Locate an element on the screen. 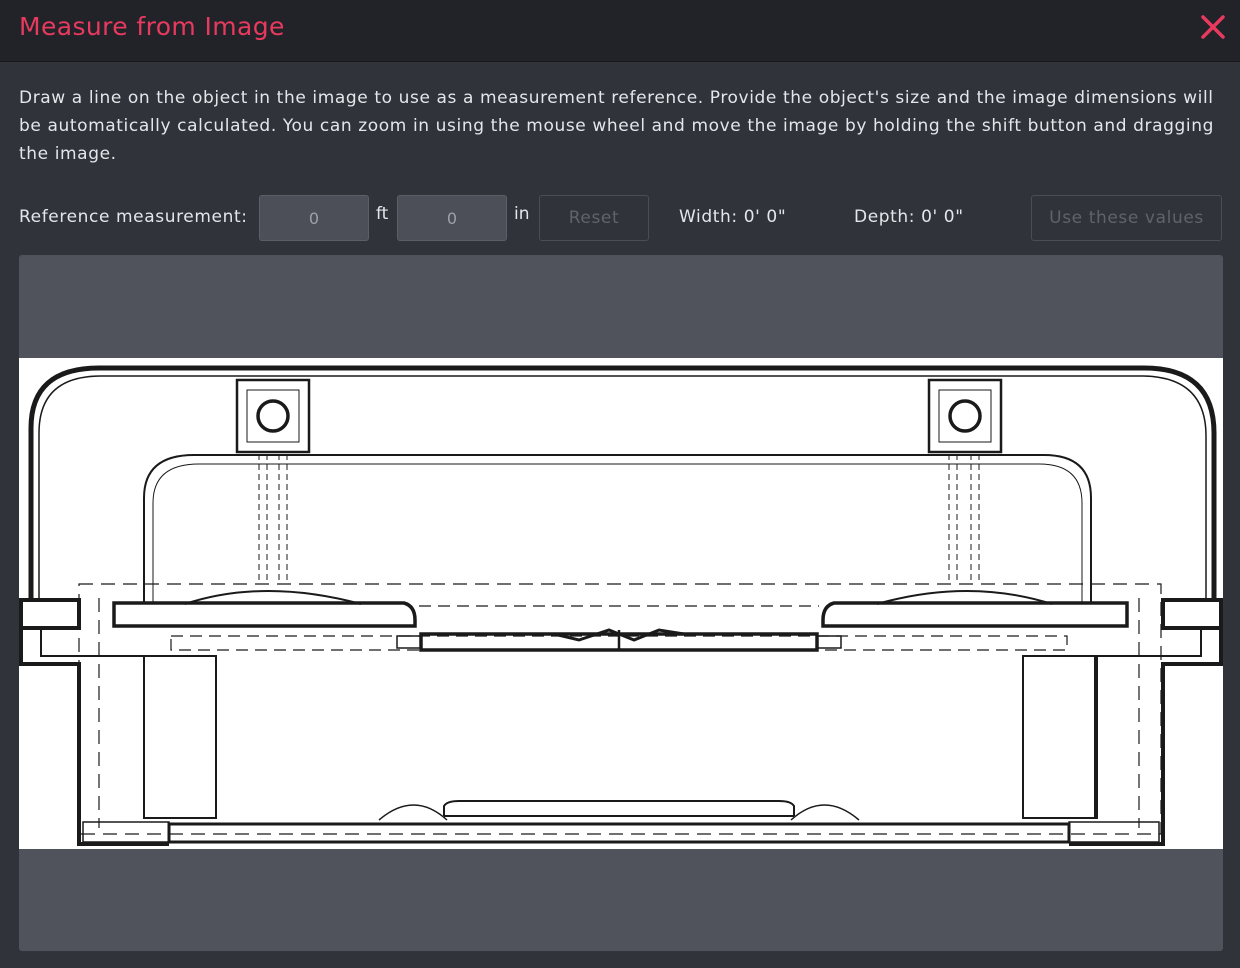  inches-input is located at coordinates (452, 218).